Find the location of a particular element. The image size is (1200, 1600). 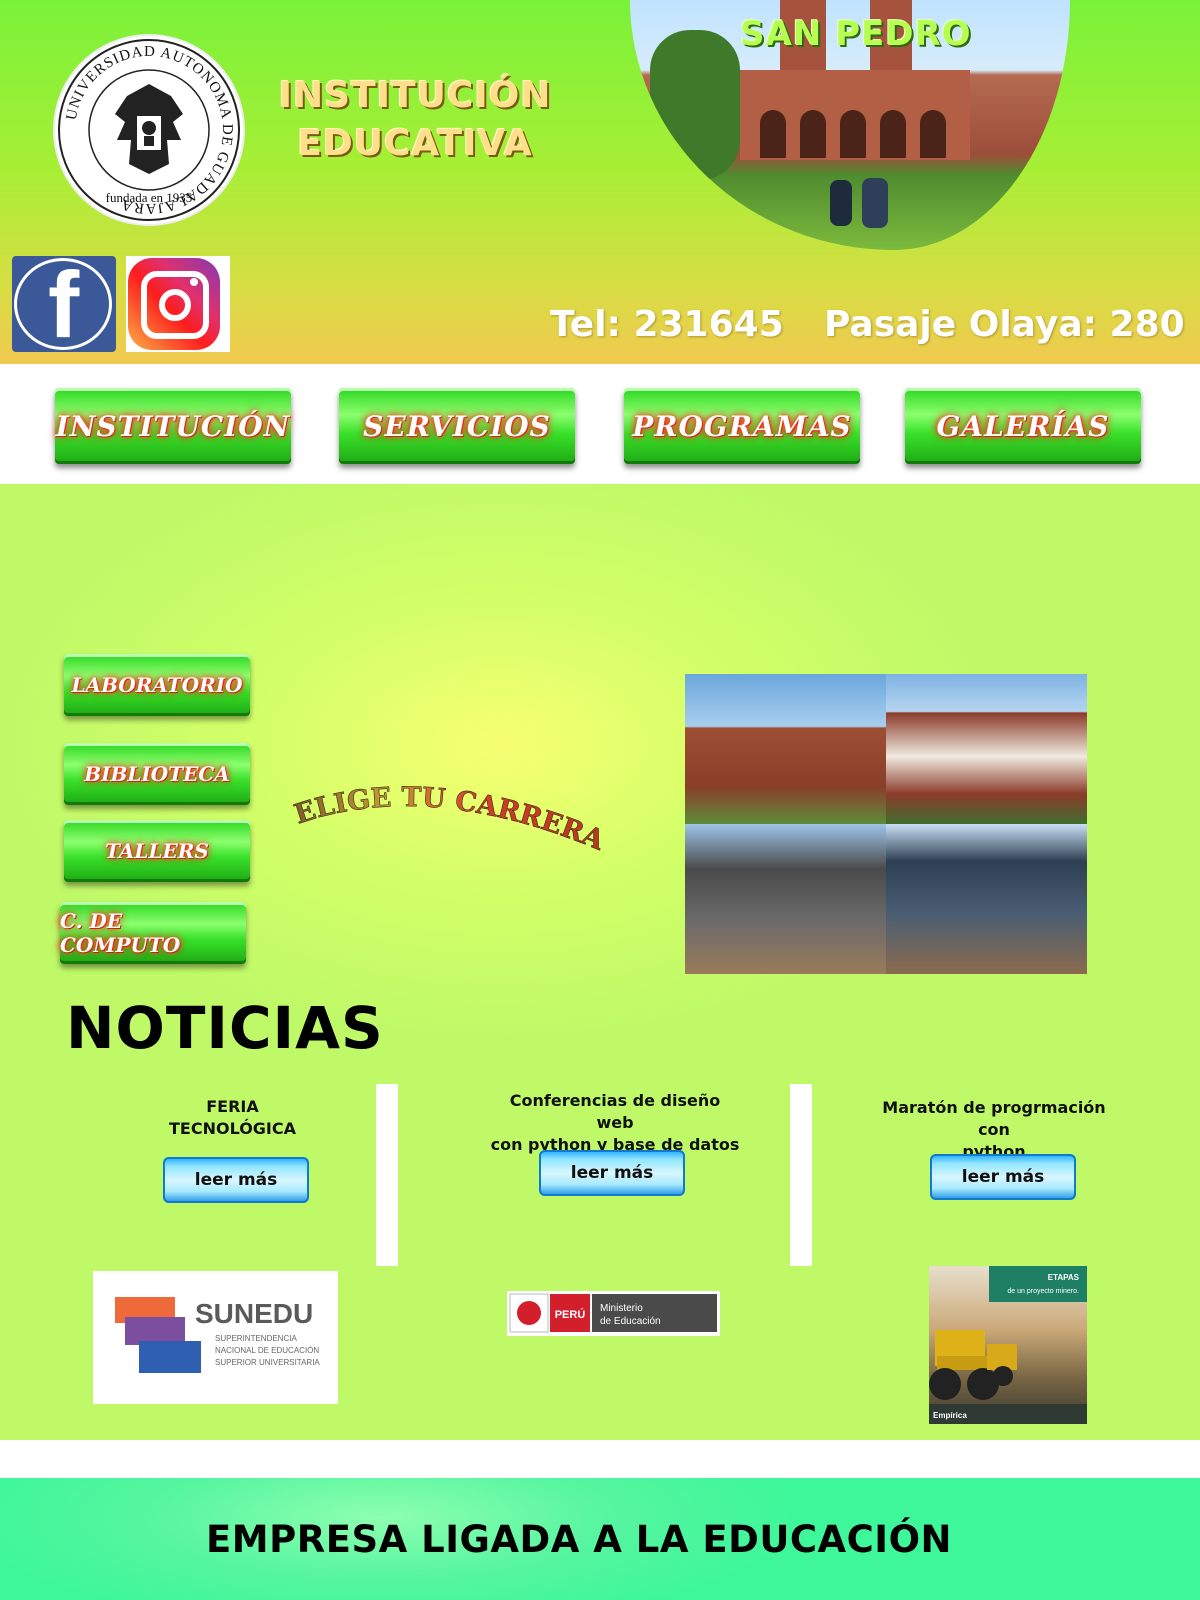

sidebar-computo-button: C. DE COMPUTO is located at coordinates (153, 933).